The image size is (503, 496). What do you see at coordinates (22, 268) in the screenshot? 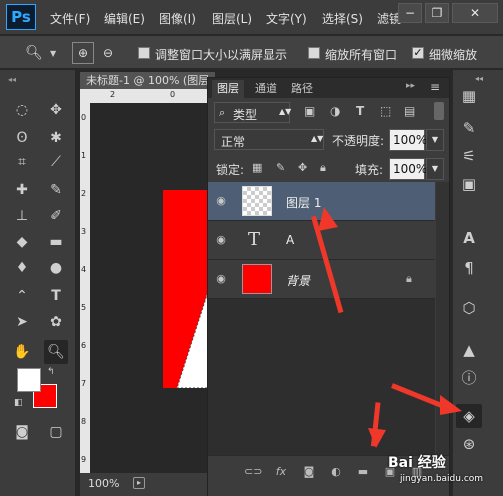
I see `blur-tool-icon: ♦` at bounding box center [22, 268].